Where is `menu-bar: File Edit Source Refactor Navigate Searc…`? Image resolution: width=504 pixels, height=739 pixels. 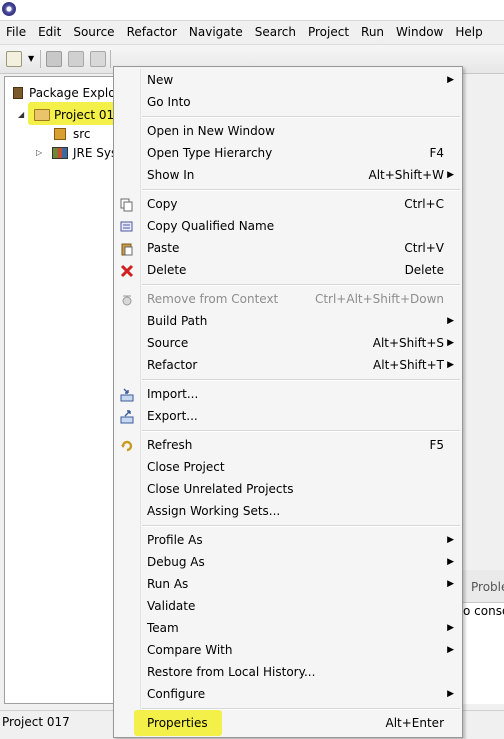 menu-bar: File Edit Source Refactor Navigate Searc… is located at coordinates (252, 32).